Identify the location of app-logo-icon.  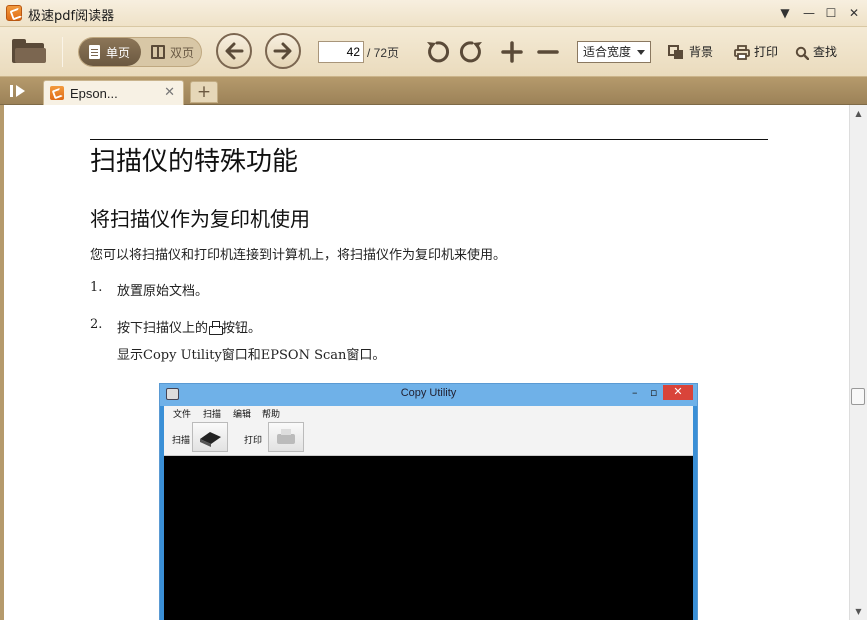
(14, 13).